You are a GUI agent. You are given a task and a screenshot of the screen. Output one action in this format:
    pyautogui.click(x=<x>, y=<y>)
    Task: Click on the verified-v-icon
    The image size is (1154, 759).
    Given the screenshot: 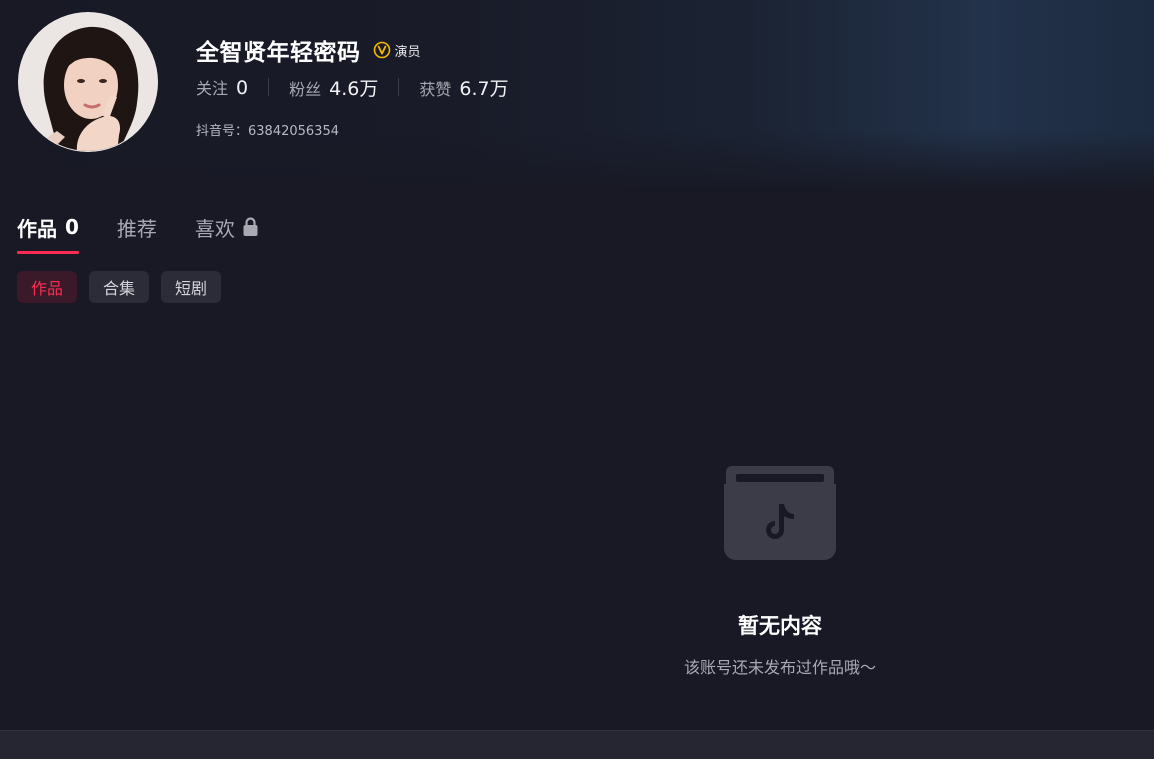 What is the action you would take?
    pyautogui.click(x=381, y=50)
    